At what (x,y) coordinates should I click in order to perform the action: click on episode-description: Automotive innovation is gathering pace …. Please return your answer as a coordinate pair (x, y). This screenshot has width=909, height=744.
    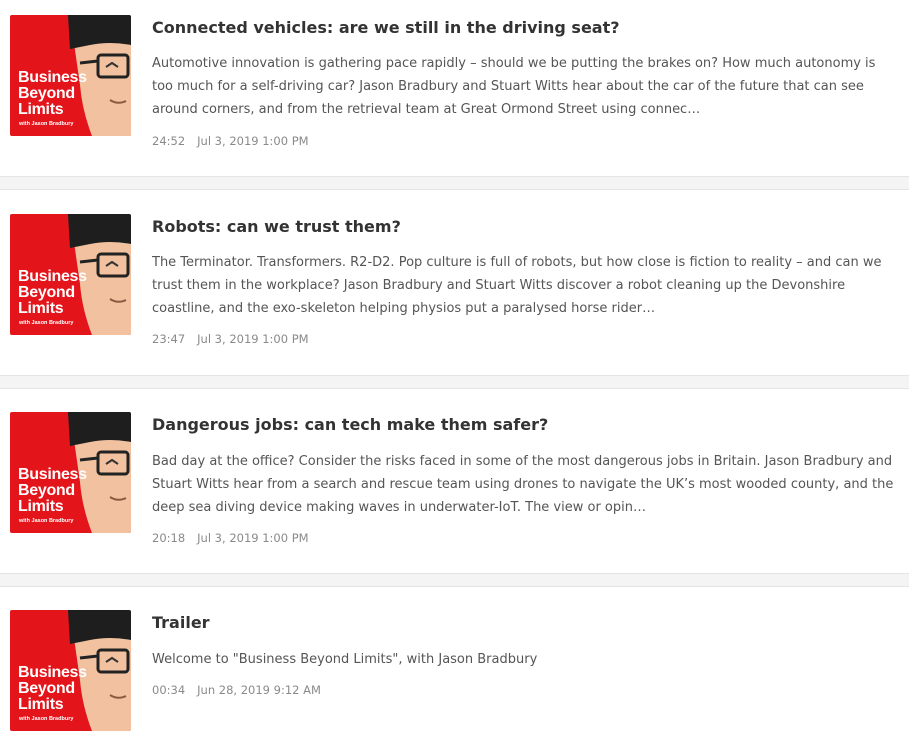
    Looking at the image, I should click on (514, 86).